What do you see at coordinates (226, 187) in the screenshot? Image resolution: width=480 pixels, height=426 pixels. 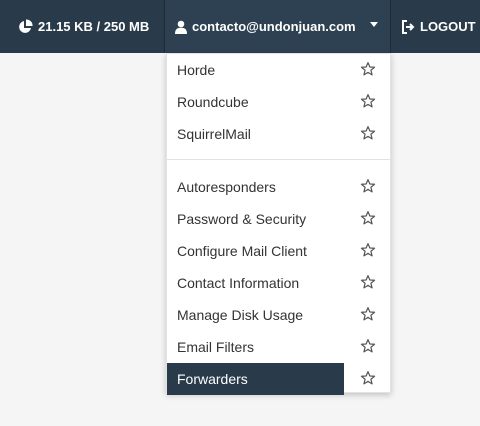 I see `menu-item-label: Autoresponders` at bounding box center [226, 187].